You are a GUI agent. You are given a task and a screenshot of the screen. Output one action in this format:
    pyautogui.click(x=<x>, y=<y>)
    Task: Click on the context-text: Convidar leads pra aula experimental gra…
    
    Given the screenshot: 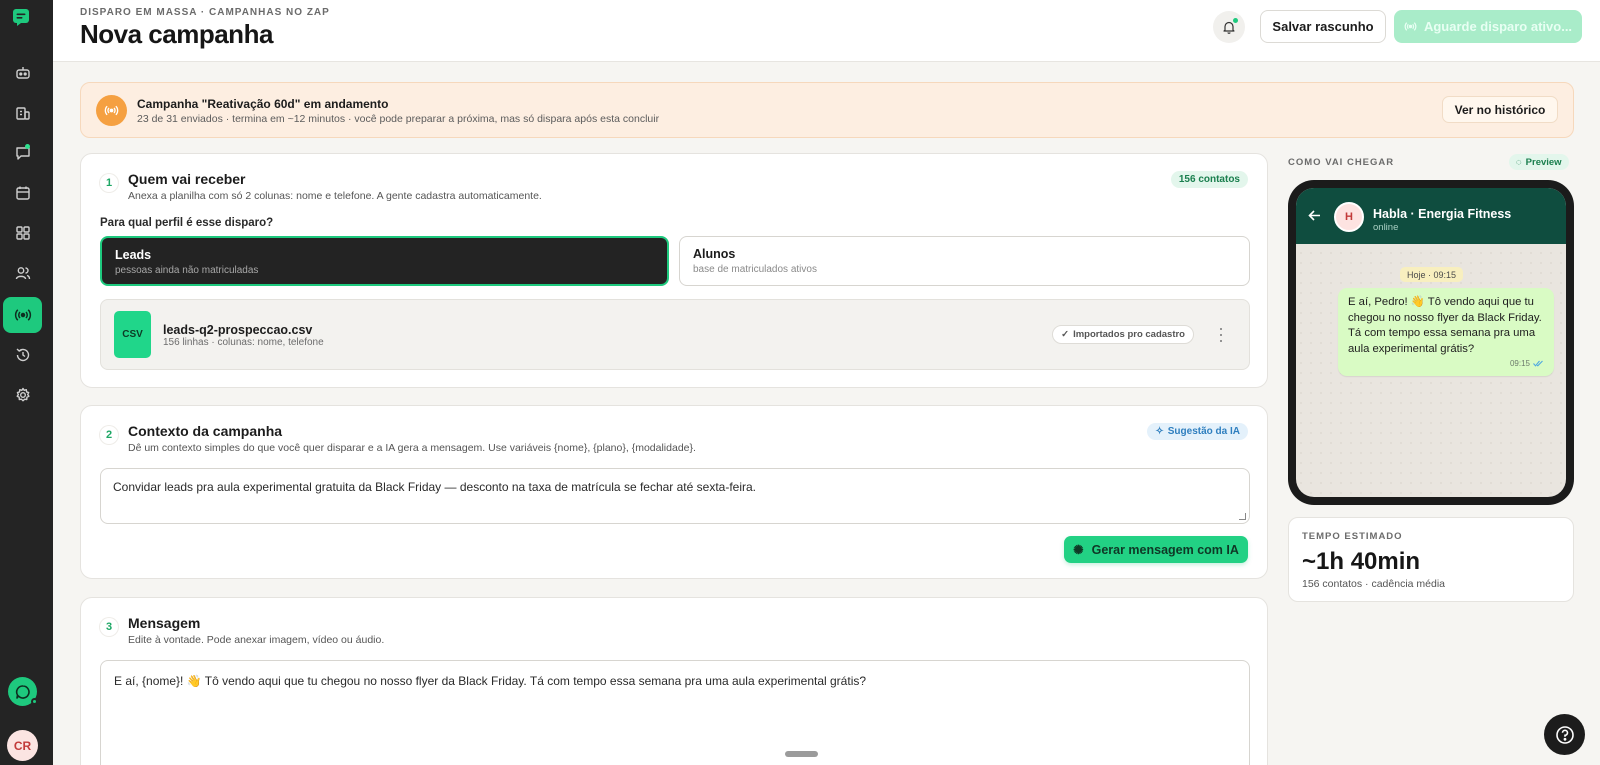 What is the action you would take?
    pyautogui.click(x=435, y=487)
    